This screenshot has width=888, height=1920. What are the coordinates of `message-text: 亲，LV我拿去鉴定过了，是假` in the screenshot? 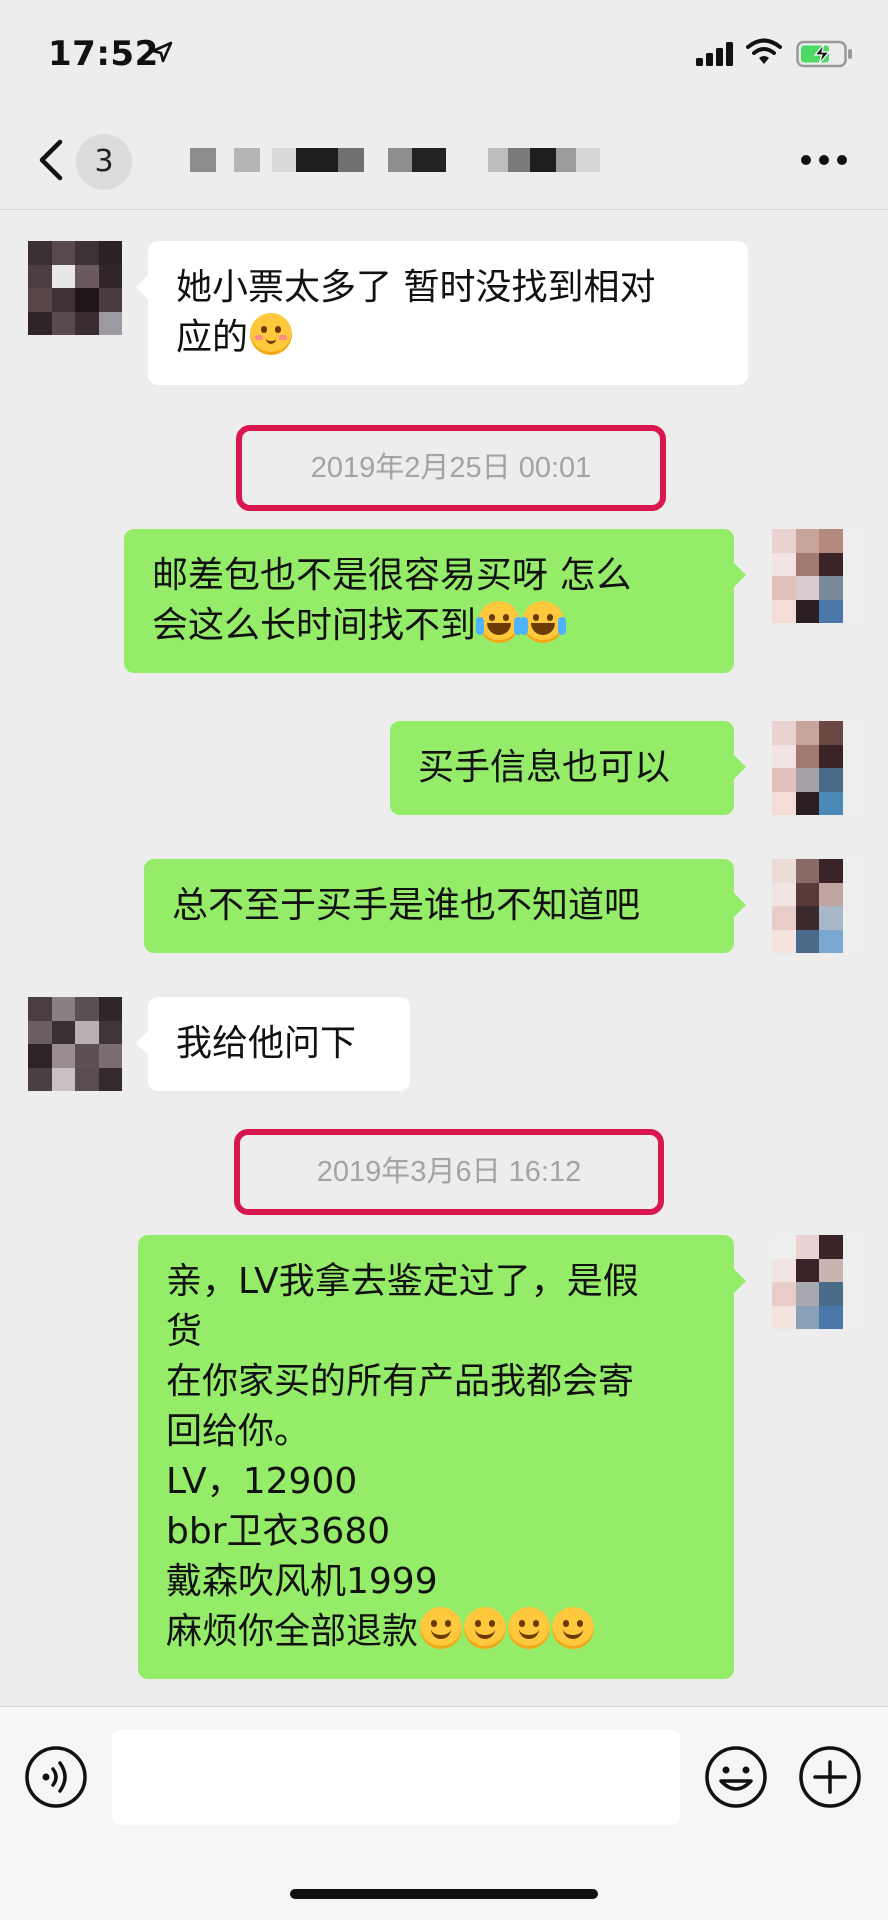 It's located at (402, 1281).